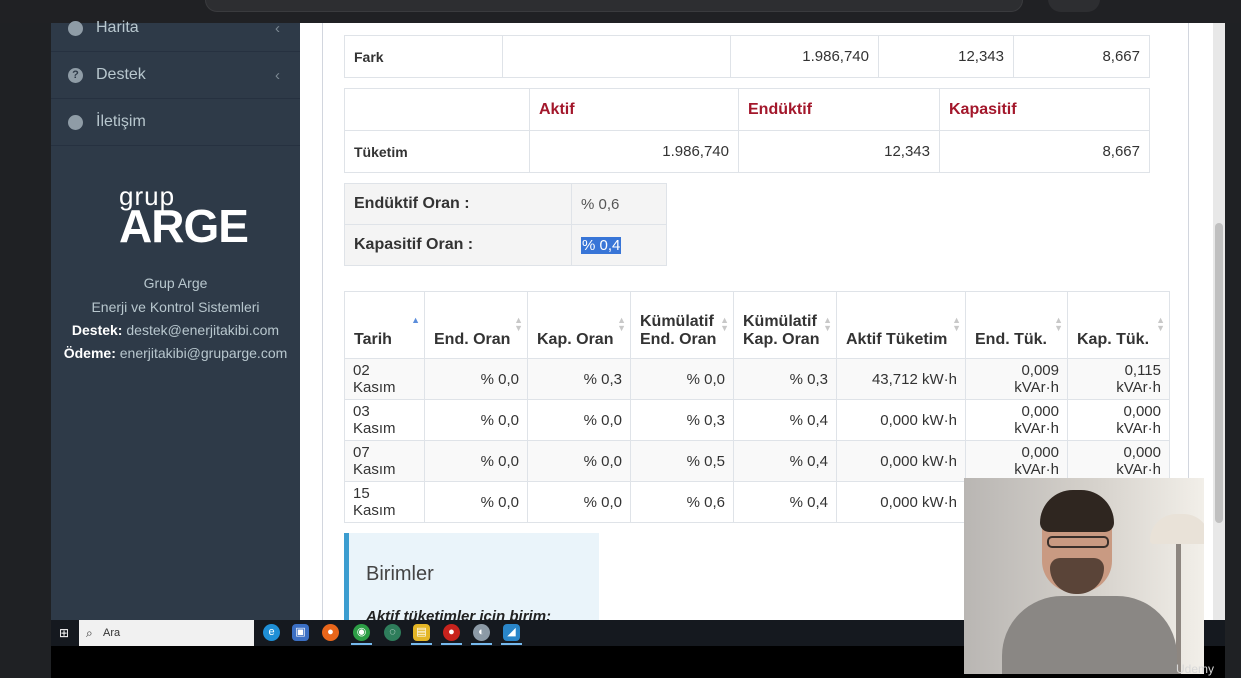 This screenshot has height=678, width=1241. I want to click on taskbar-search-placeholder: Ara, so click(112, 633).